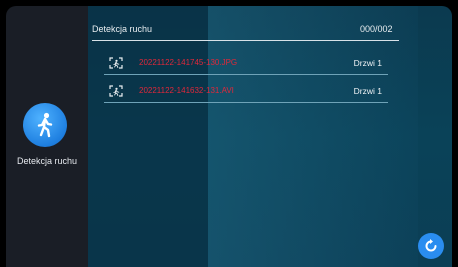  What do you see at coordinates (122, 29) in the screenshot?
I see `page-title: Detekcja ruchu` at bounding box center [122, 29].